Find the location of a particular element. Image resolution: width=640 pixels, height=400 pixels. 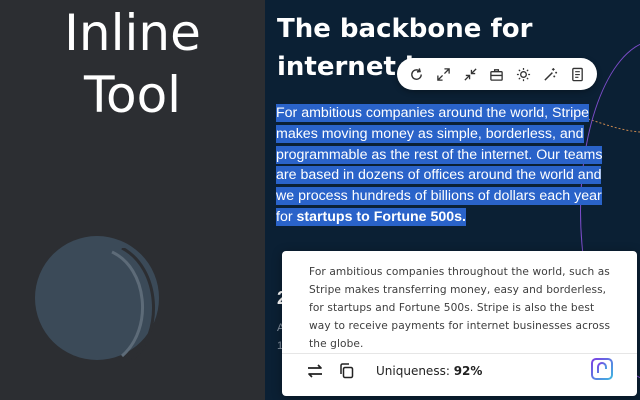

uniqueness-value: 92% is located at coordinates (468, 371).